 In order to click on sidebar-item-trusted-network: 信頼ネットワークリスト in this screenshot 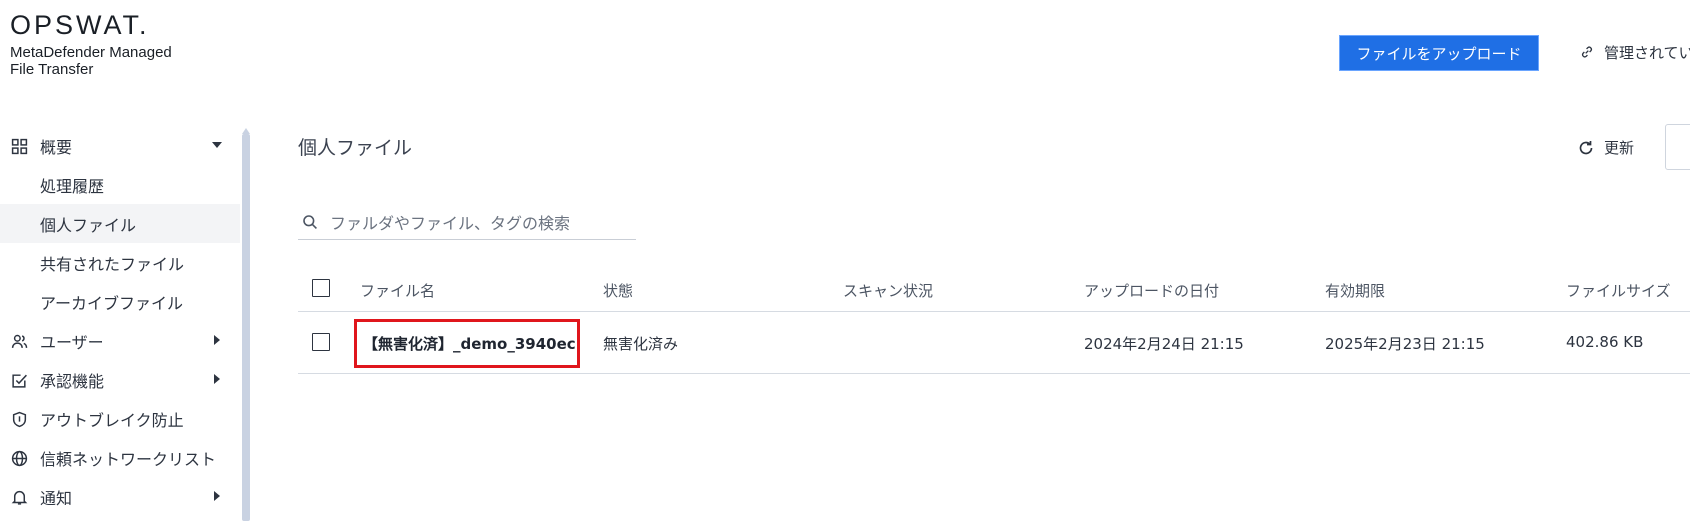, I will do `click(120, 457)`.